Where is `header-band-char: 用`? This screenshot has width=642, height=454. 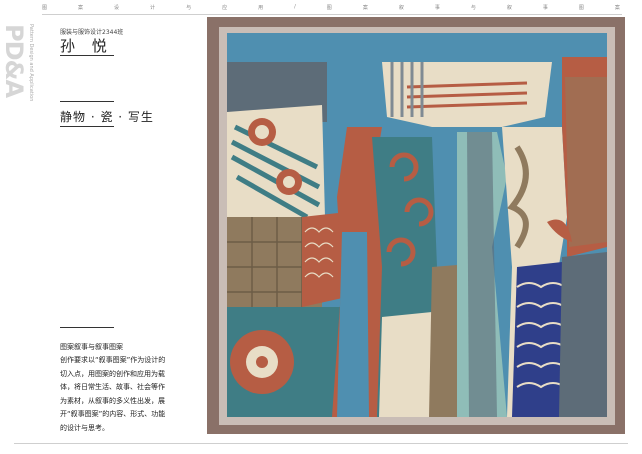 header-band-char: 用 is located at coordinates (261, 8).